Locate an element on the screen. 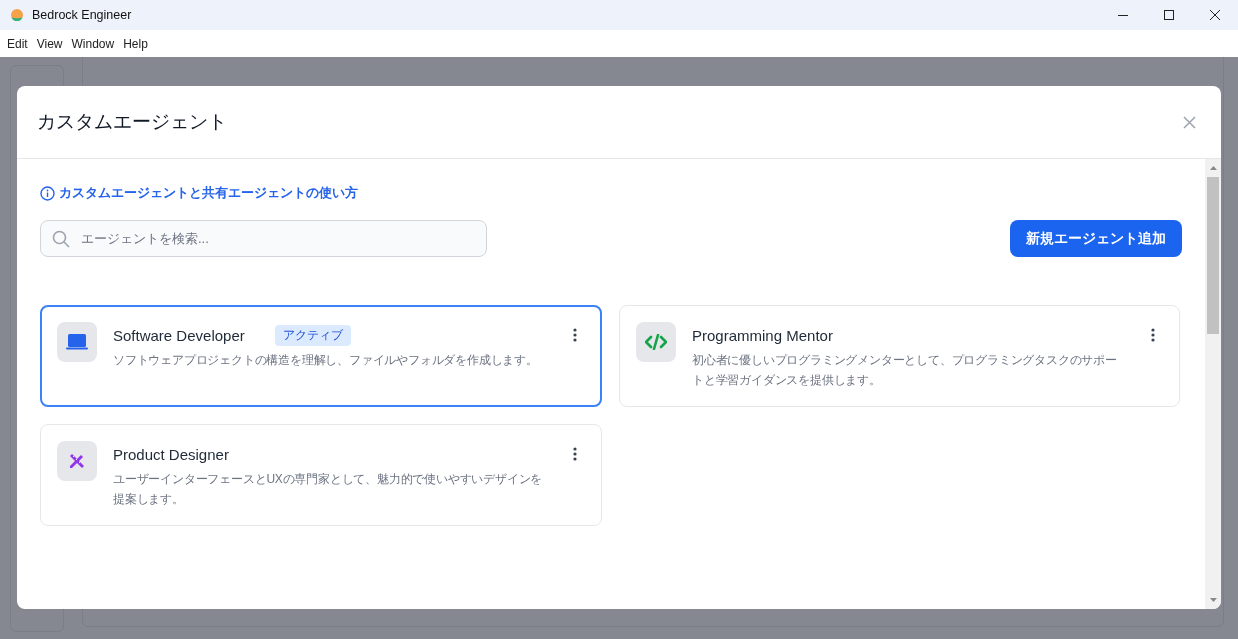 The image size is (1238, 639). pencil-ruler-icon is located at coordinates (77, 461).